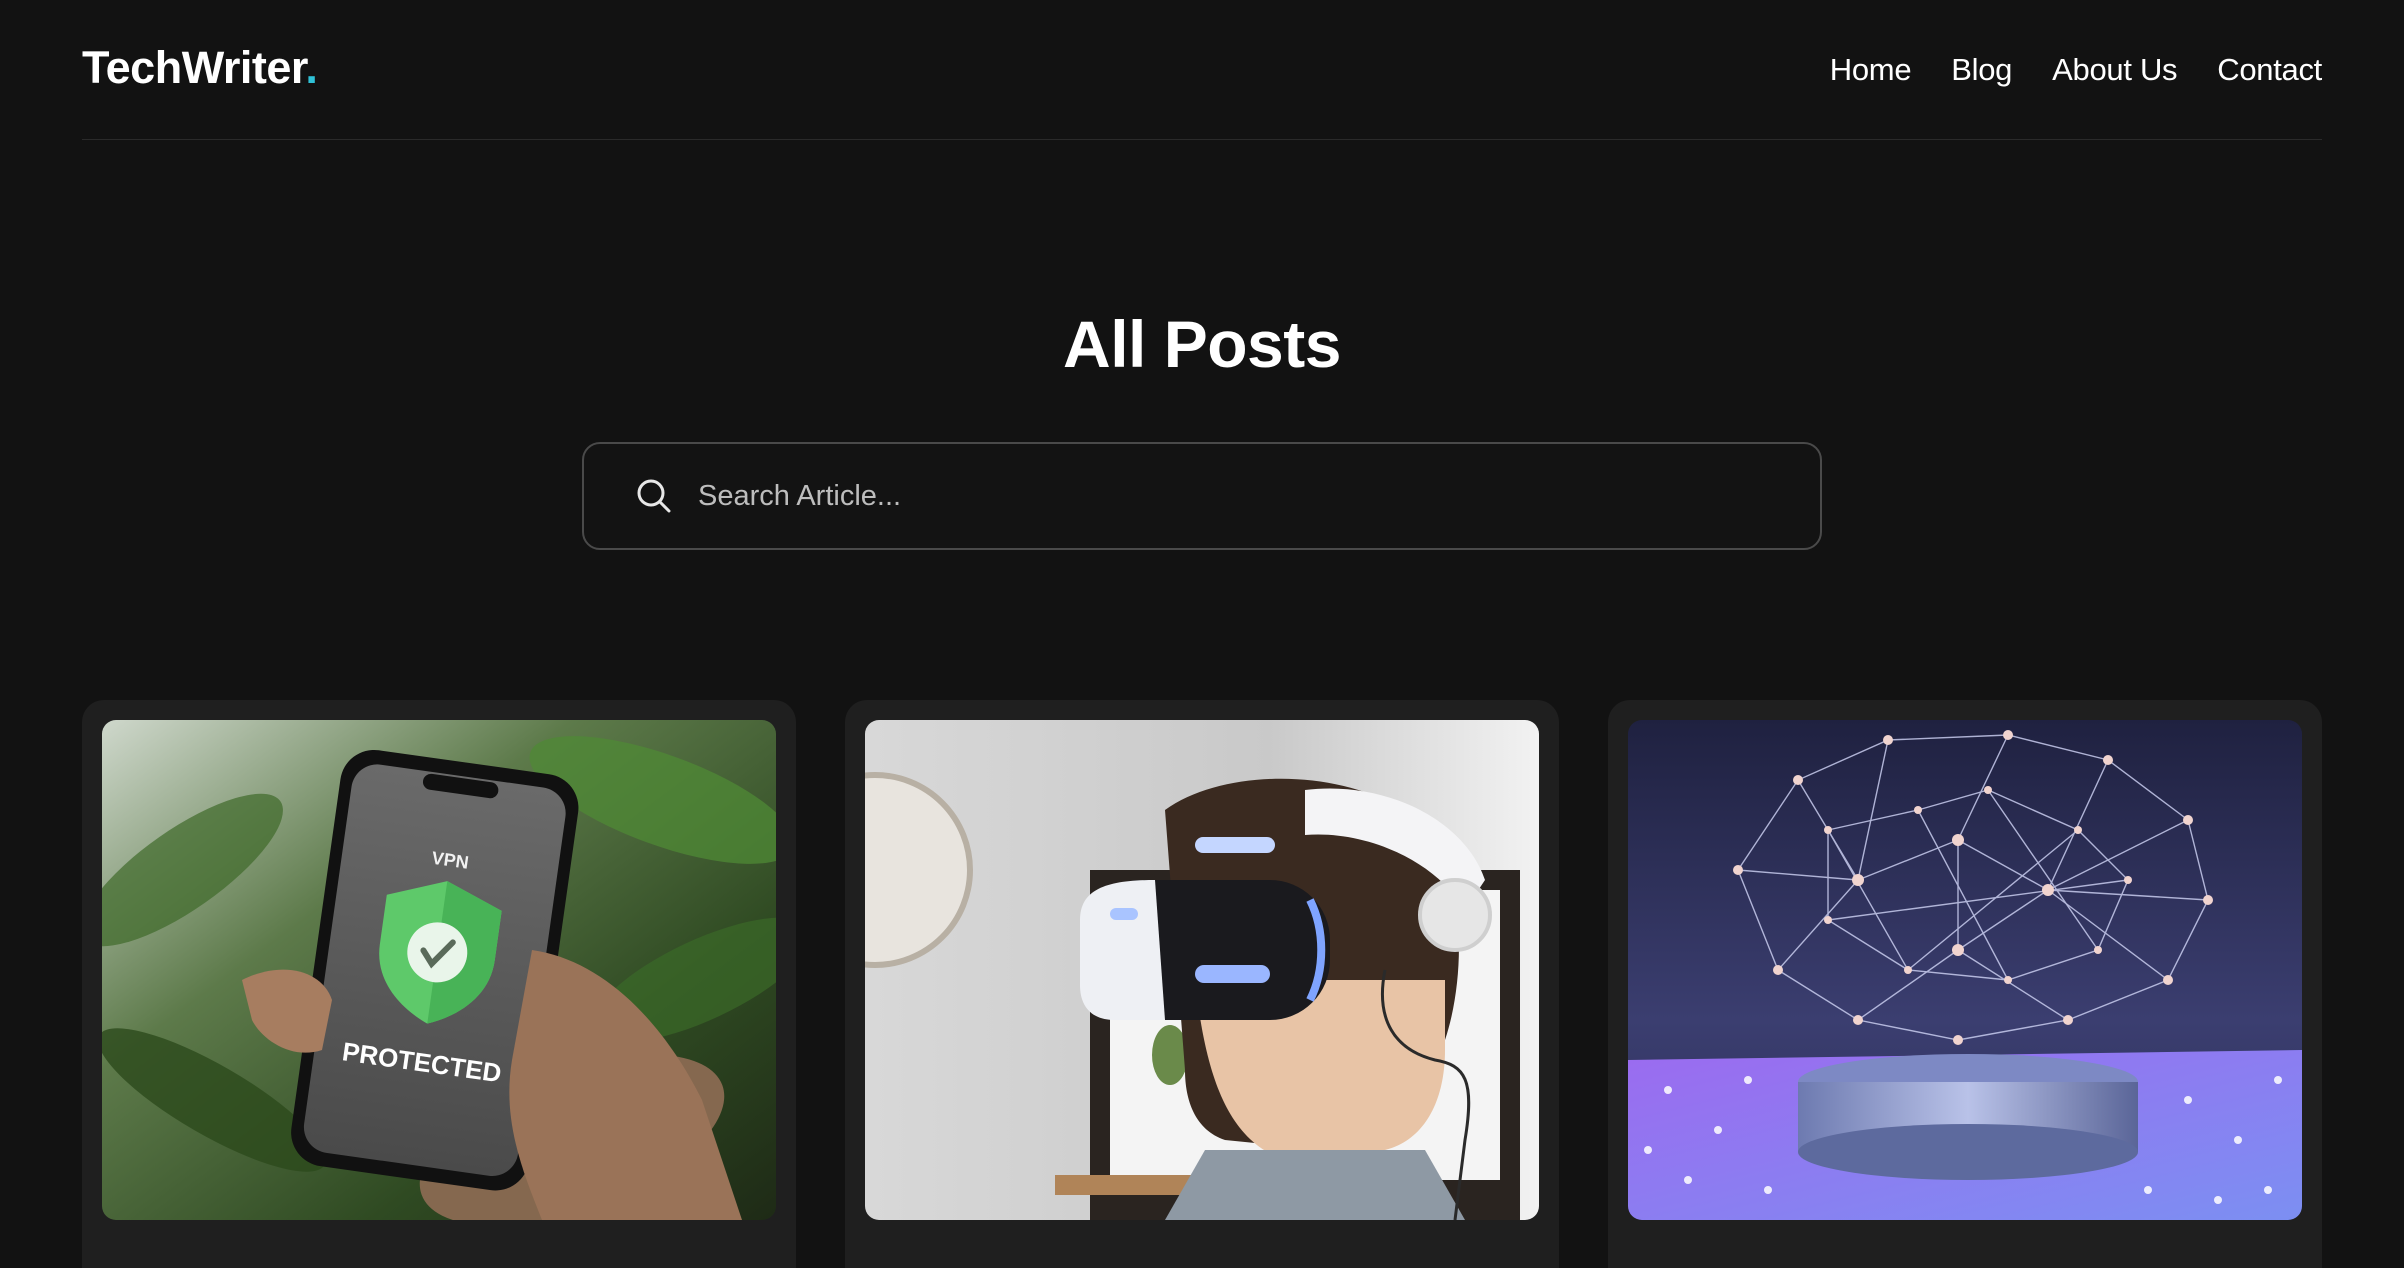 This screenshot has width=2404, height=1268. I want to click on brand-text: TechWriter, so click(194, 67).